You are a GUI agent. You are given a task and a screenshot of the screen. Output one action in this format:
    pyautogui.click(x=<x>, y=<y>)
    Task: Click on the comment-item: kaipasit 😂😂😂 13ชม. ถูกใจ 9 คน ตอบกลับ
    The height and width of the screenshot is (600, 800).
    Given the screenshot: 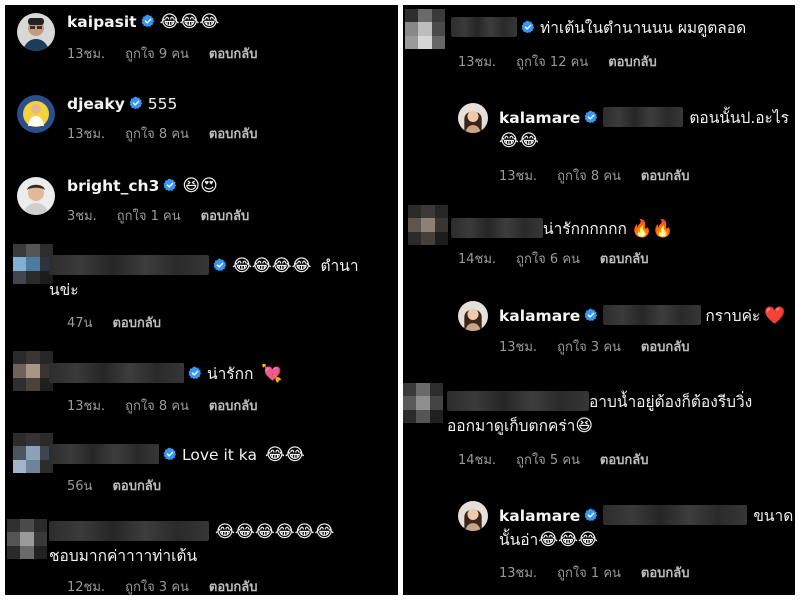 What is the action you would take?
    pyautogui.click(x=201, y=42)
    